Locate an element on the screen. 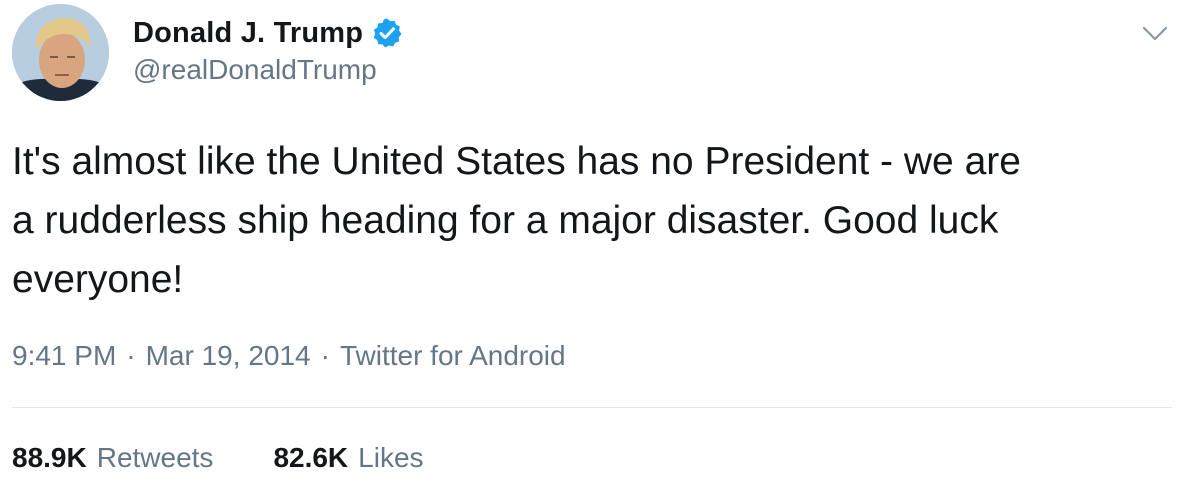  chevron-down-icon is located at coordinates (1155, 33).